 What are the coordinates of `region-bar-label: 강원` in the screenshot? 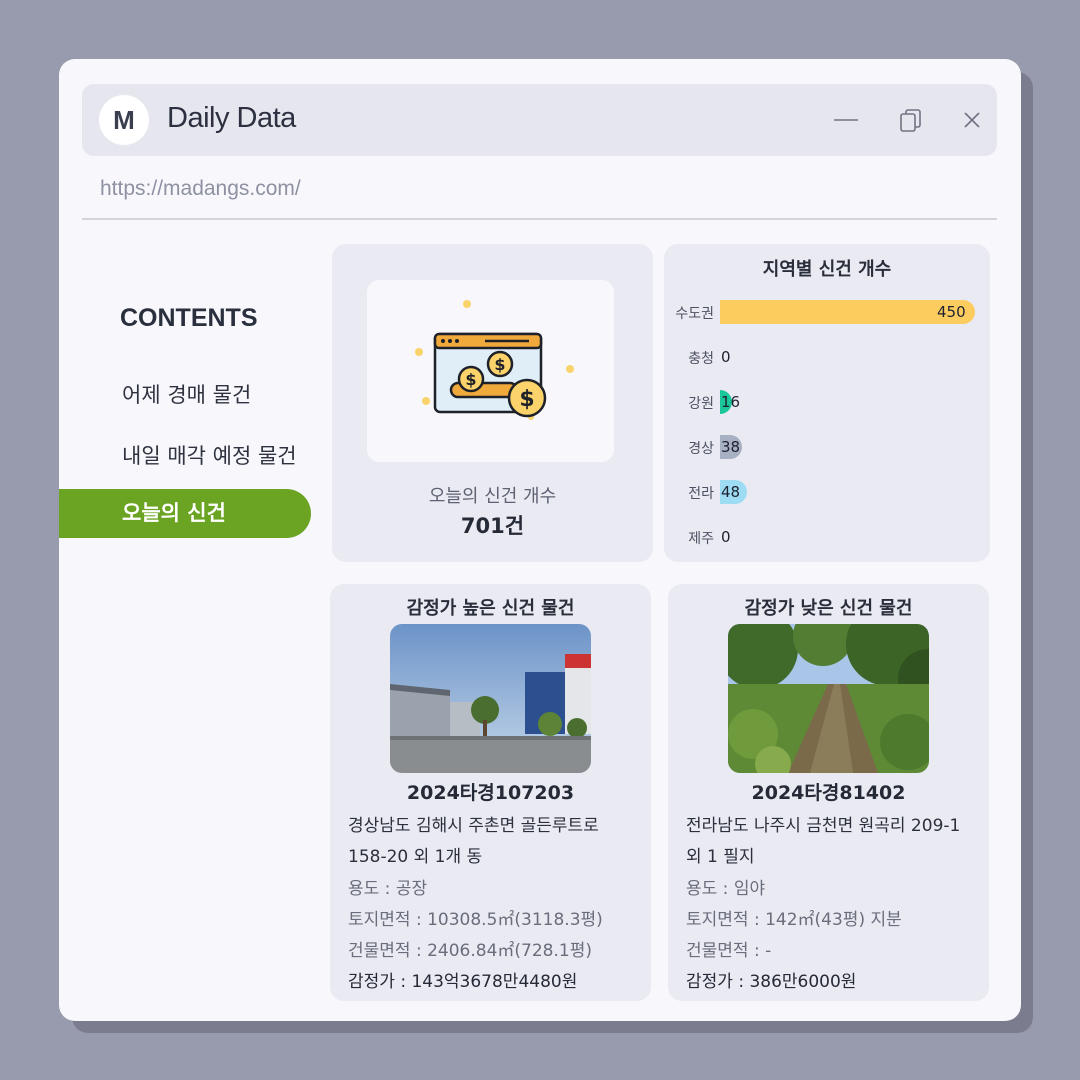 It's located at (701, 404).